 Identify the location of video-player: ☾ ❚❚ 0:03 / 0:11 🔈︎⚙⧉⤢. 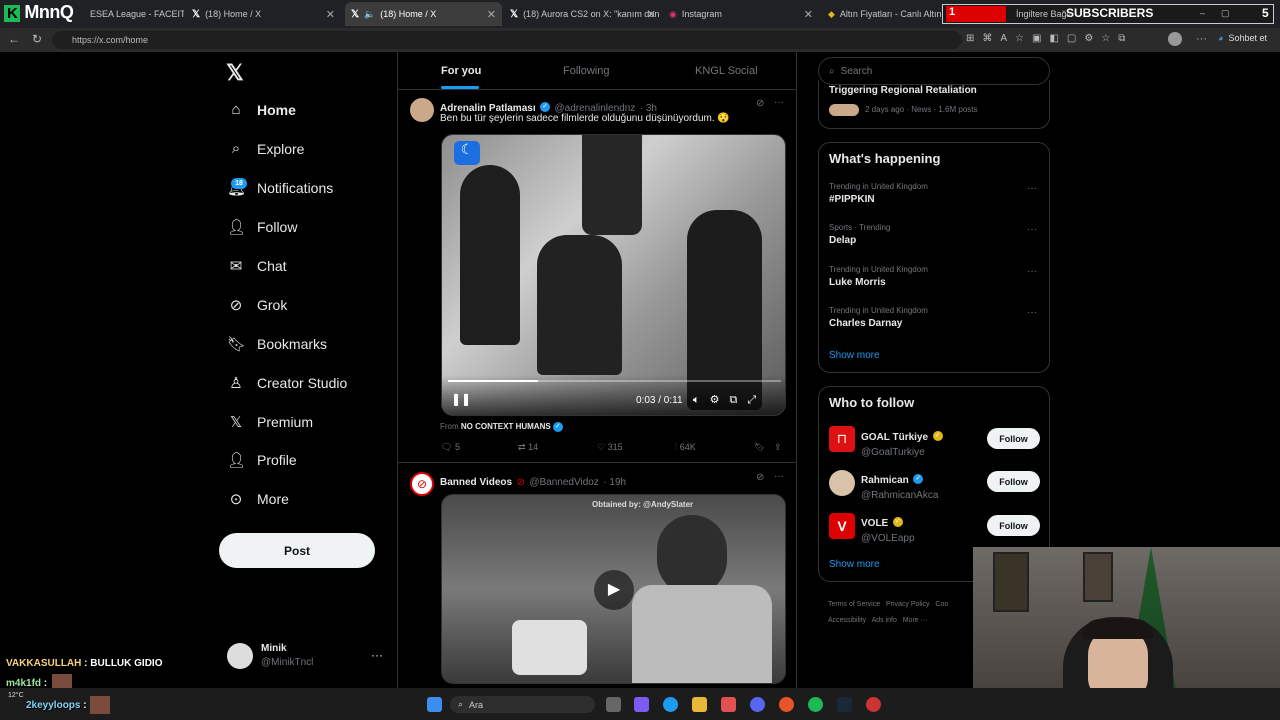
(613, 275).